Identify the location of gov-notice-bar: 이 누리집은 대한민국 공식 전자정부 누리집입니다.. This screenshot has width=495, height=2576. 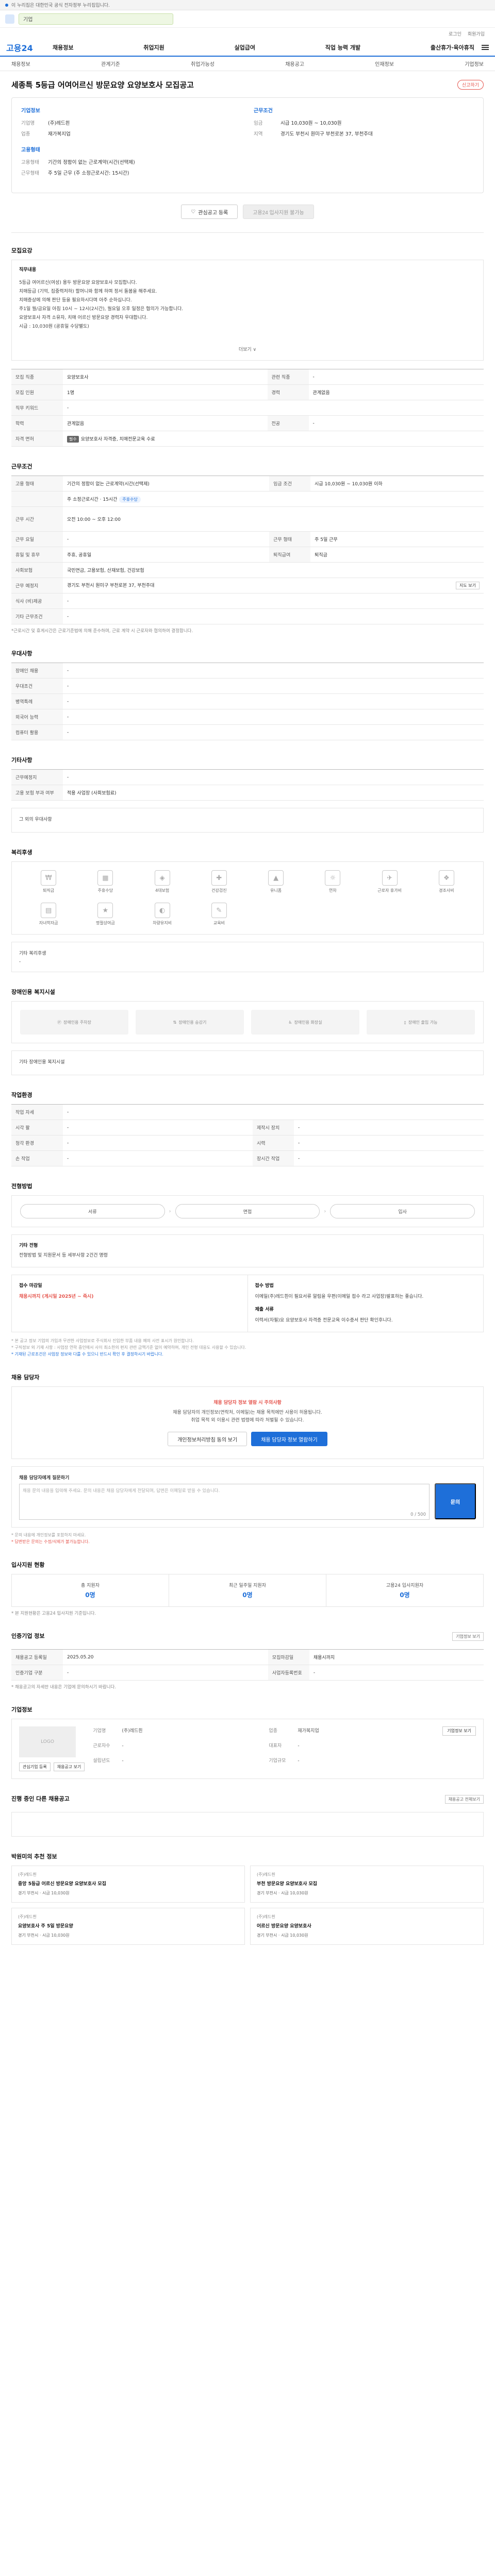
(247, 5).